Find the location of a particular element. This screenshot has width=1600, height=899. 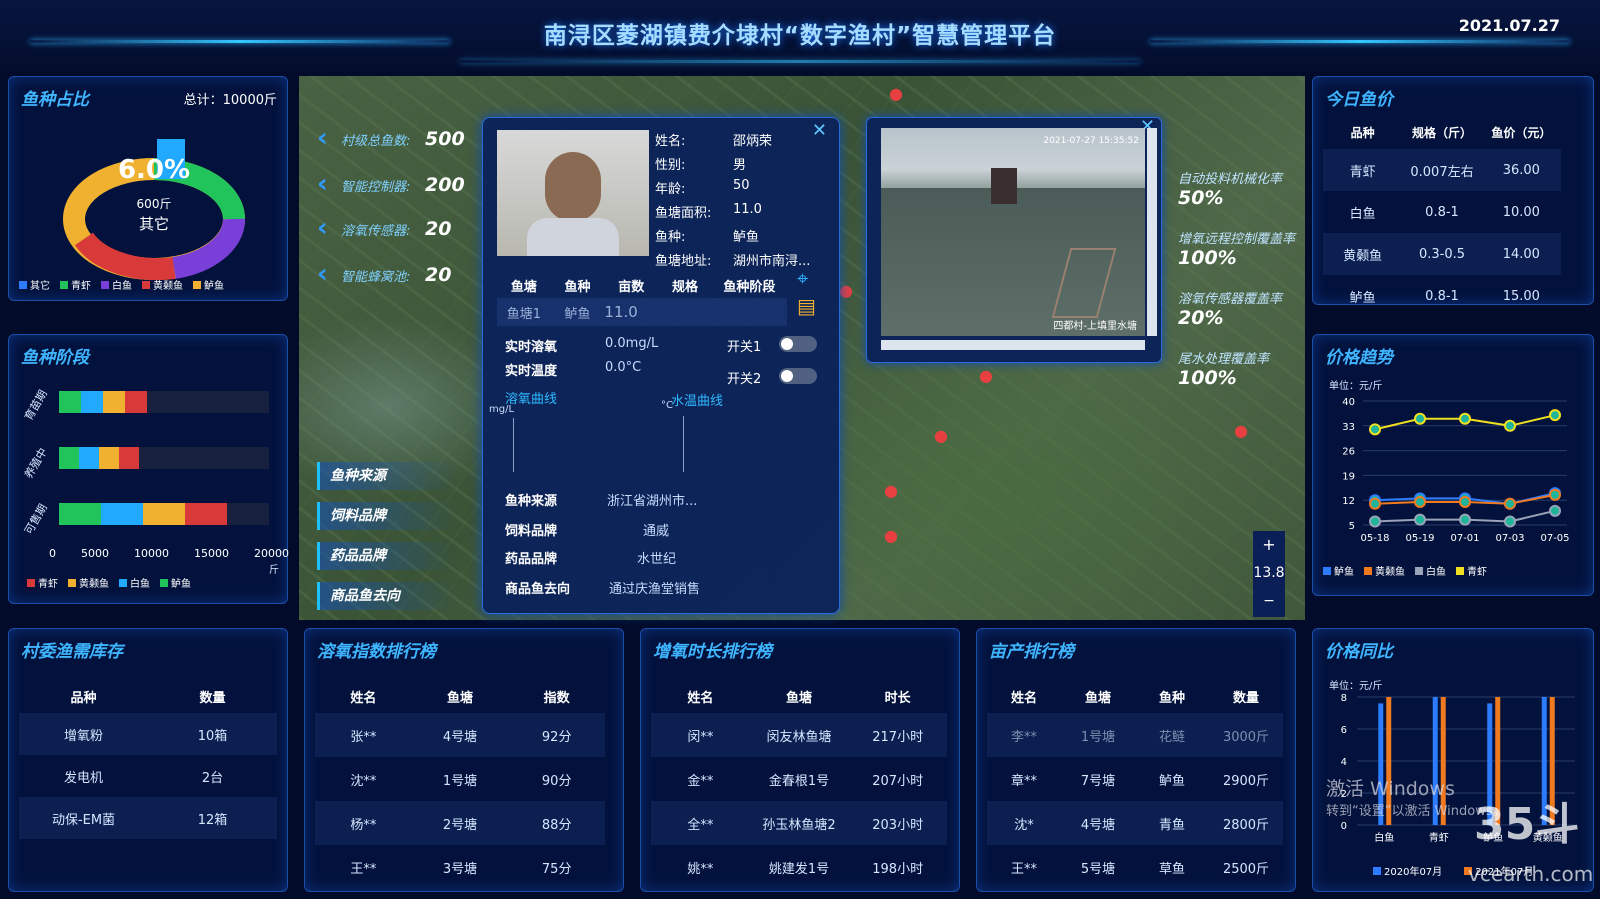

oxygen-curve-unit: mg/L is located at coordinates (502, 409).